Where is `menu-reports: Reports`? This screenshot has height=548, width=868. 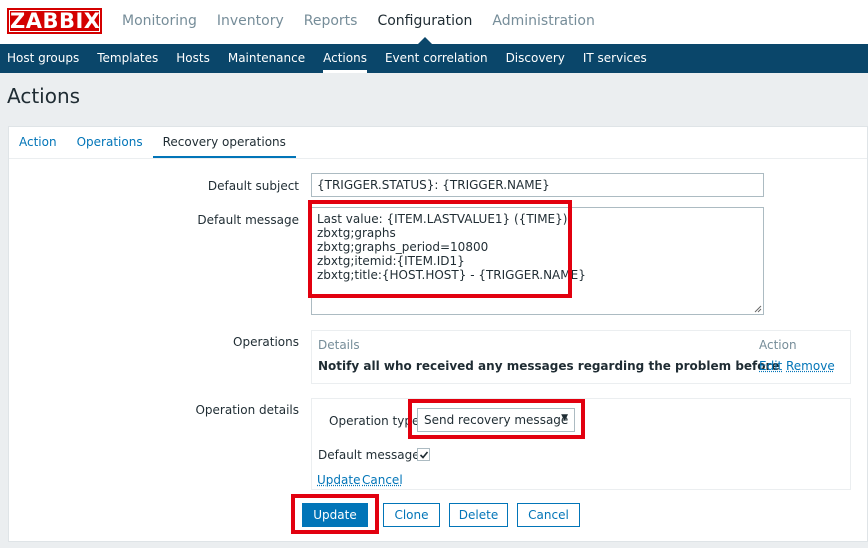 menu-reports: Reports is located at coordinates (331, 22).